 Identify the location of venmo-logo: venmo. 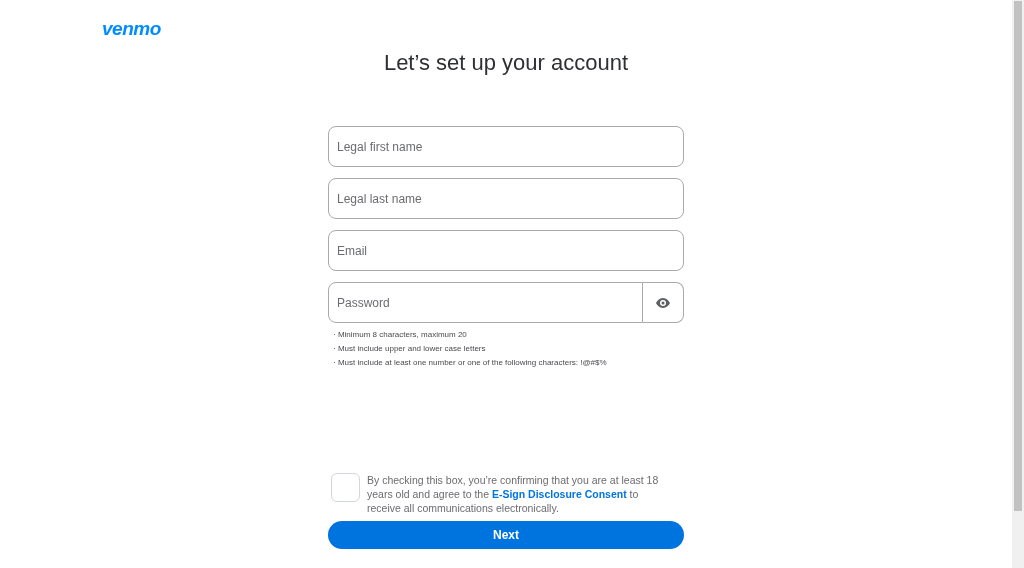
(131, 28).